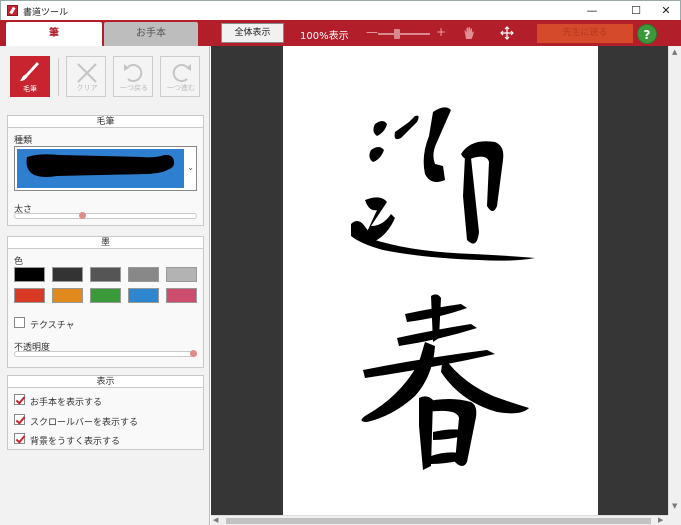 This screenshot has width=681, height=525. Describe the element at coordinates (397, 34) in the screenshot. I see `zoom-slider-knob` at that location.